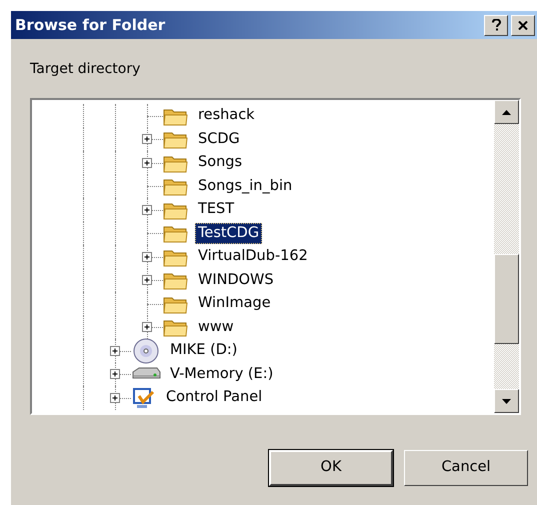 The image size is (537, 505). Describe the element at coordinates (220, 163) in the screenshot. I see `tree-item: Songs` at that location.